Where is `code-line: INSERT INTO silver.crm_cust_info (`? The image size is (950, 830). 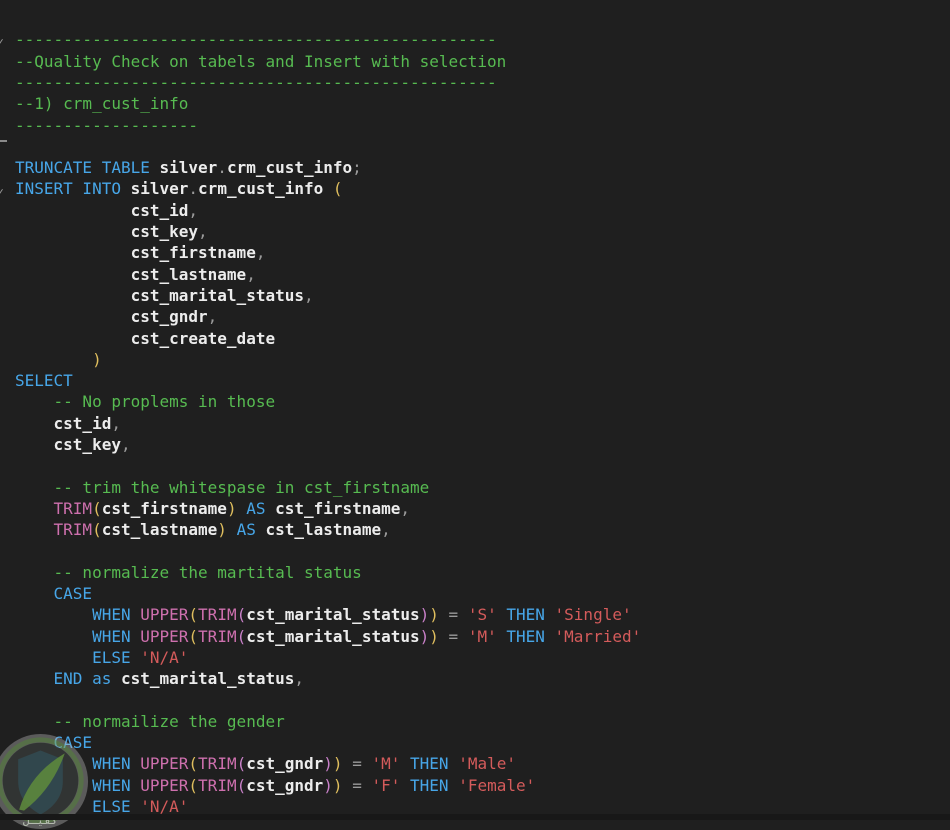 code-line: INSERT INTO silver.crm_cust_info ( is located at coordinates (179, 189).